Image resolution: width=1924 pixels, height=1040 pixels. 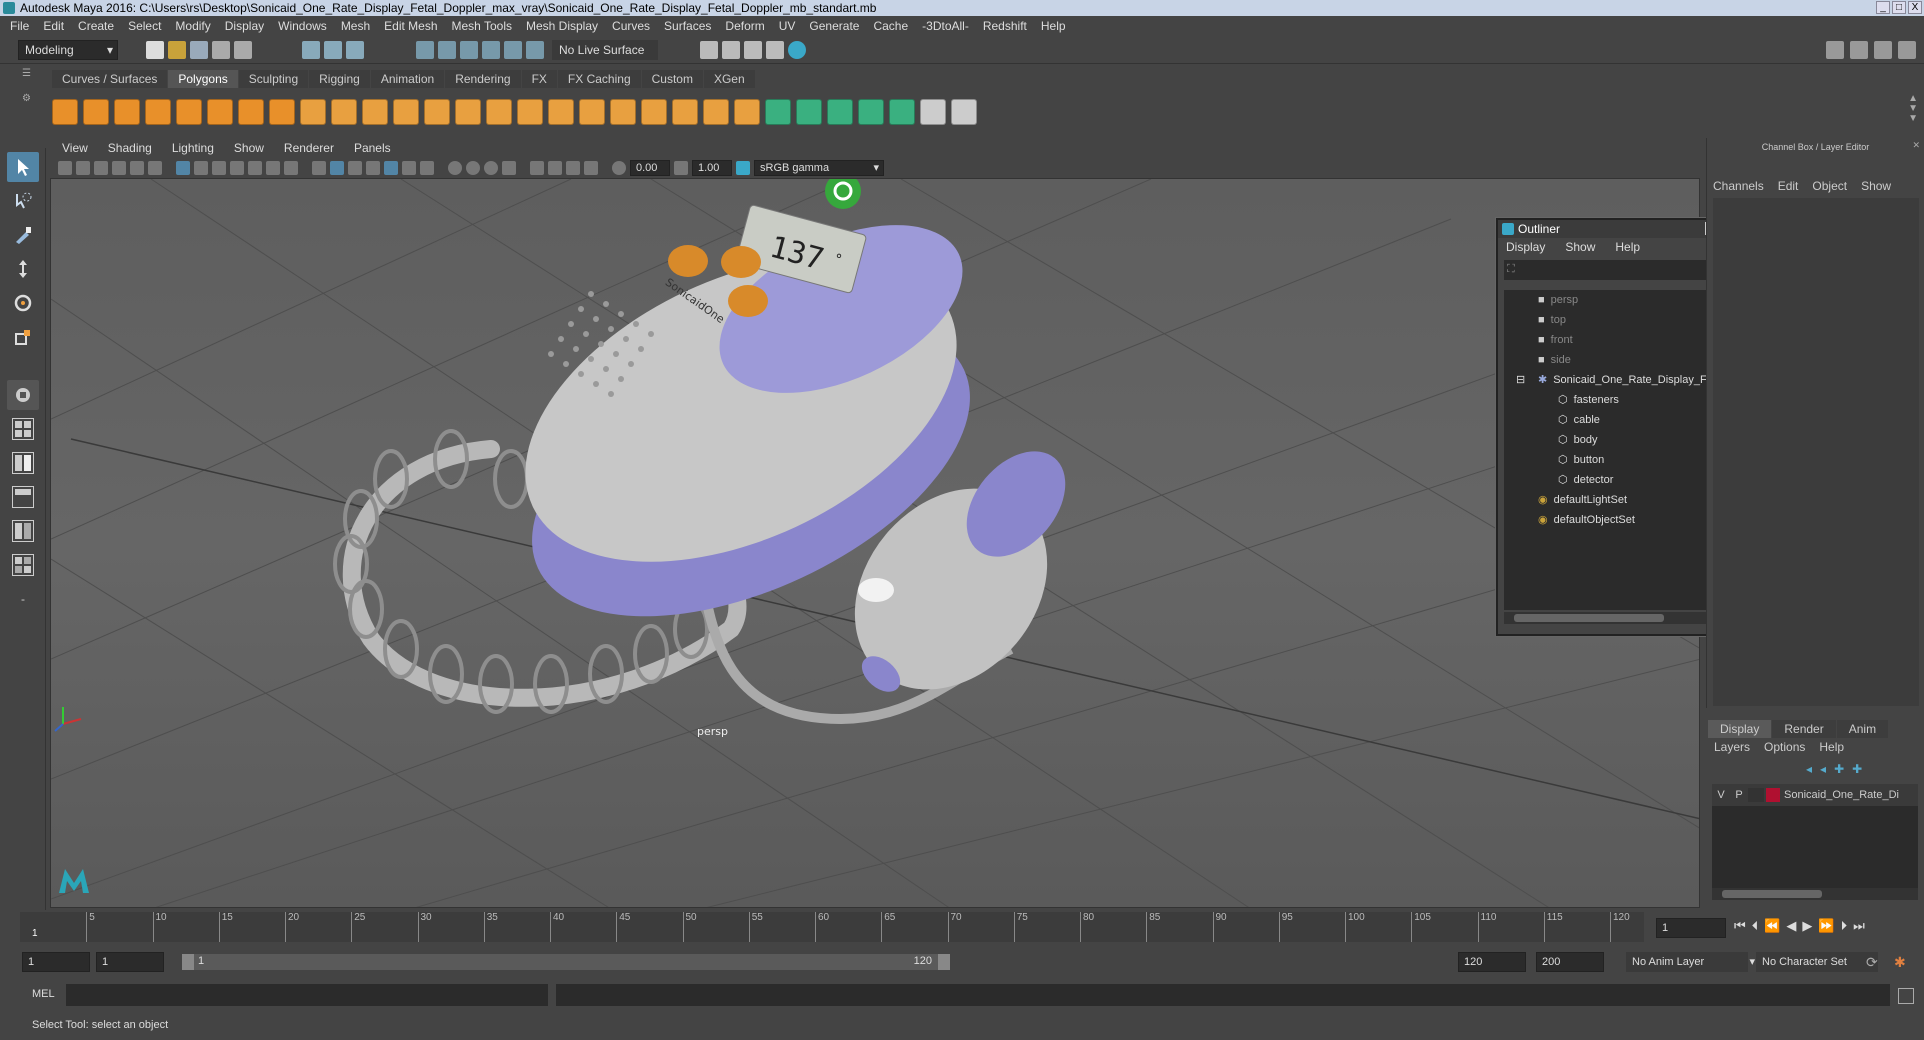 What do you see at coordinates (373, 168) in the screenshot?
I see `textured-icon` at bounding box center [373, 168].